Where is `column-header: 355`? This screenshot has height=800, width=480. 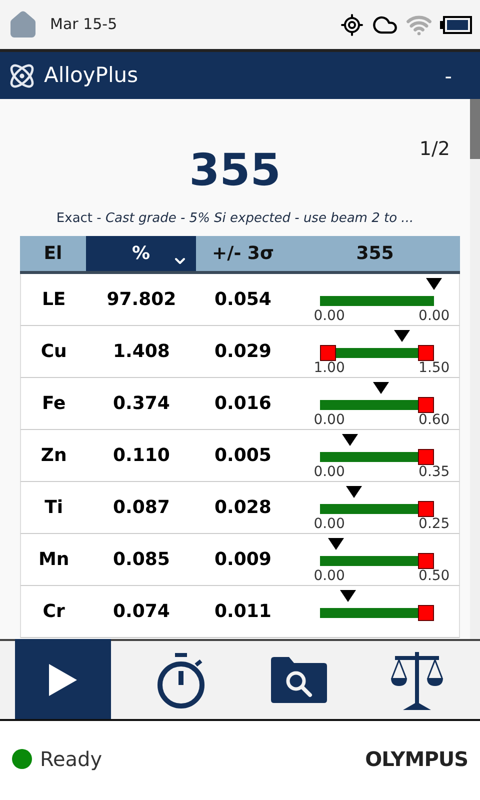
column-header: 355 is located at coordinates (375, 253).